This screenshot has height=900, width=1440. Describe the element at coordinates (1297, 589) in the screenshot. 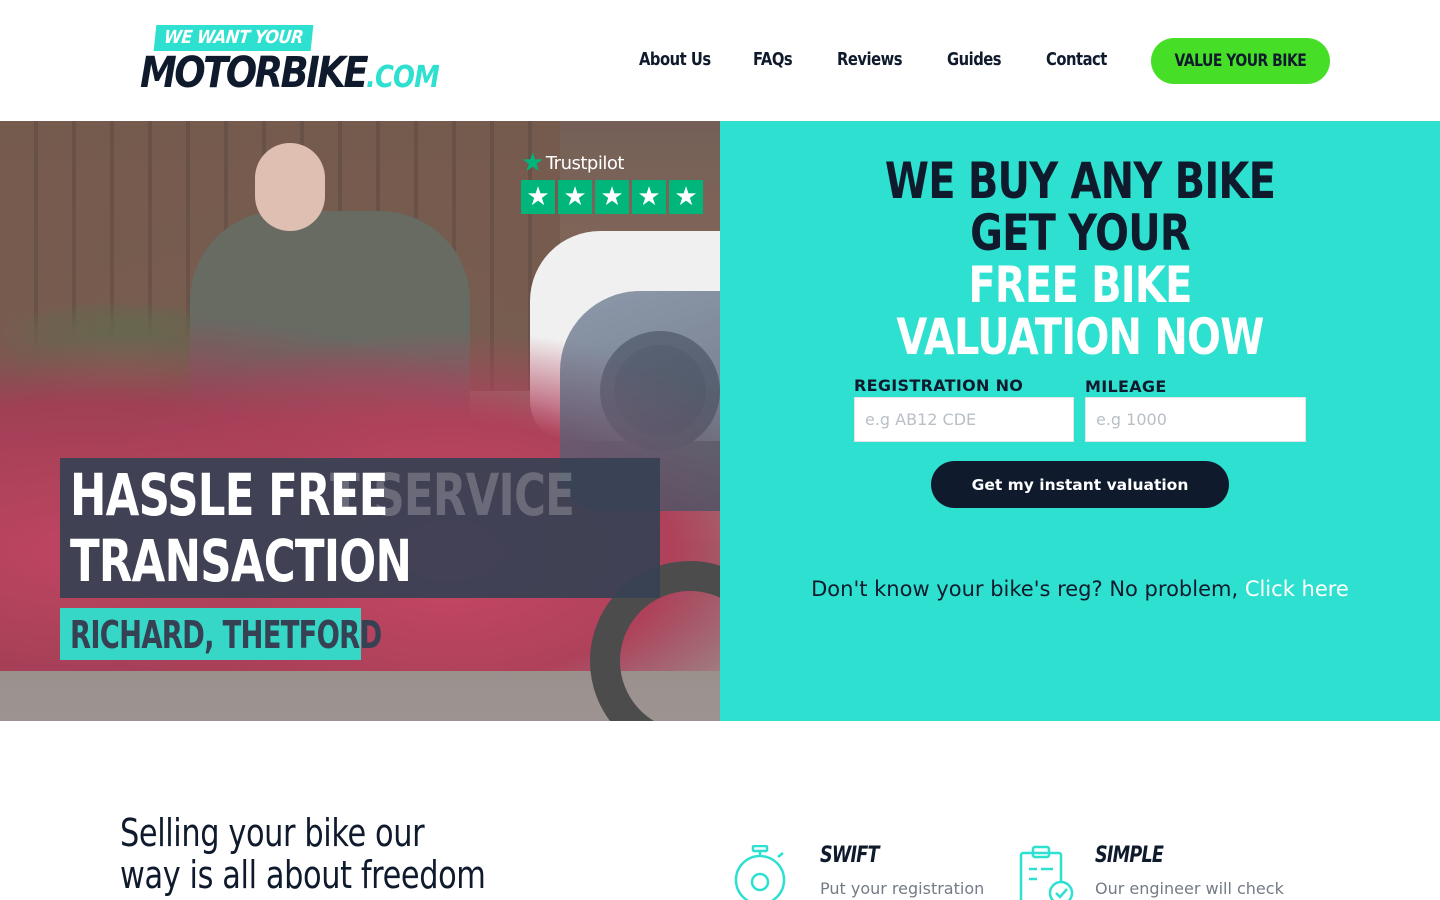

I see `reg-help-link: Click here` at that location.